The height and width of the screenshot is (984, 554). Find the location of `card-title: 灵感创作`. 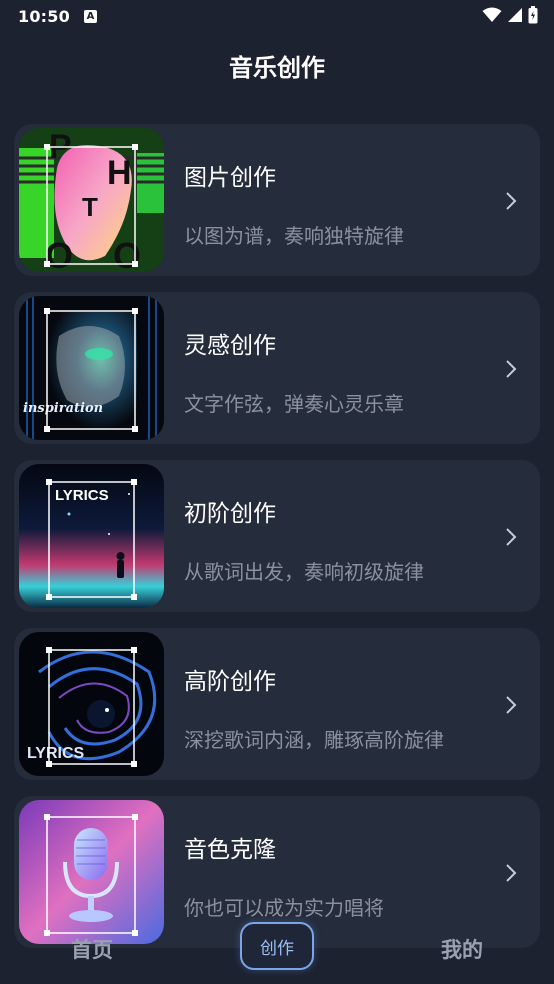

card-title: 灵感创作 is located at coordinates (230, 346).